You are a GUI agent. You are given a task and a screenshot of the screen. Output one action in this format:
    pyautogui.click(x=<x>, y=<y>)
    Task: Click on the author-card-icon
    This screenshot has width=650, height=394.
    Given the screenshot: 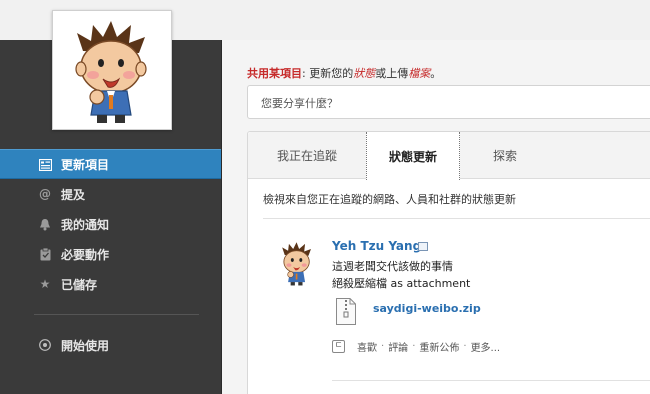 What is the action you would take?
    pyautogui.click(x=423, y=246)
    